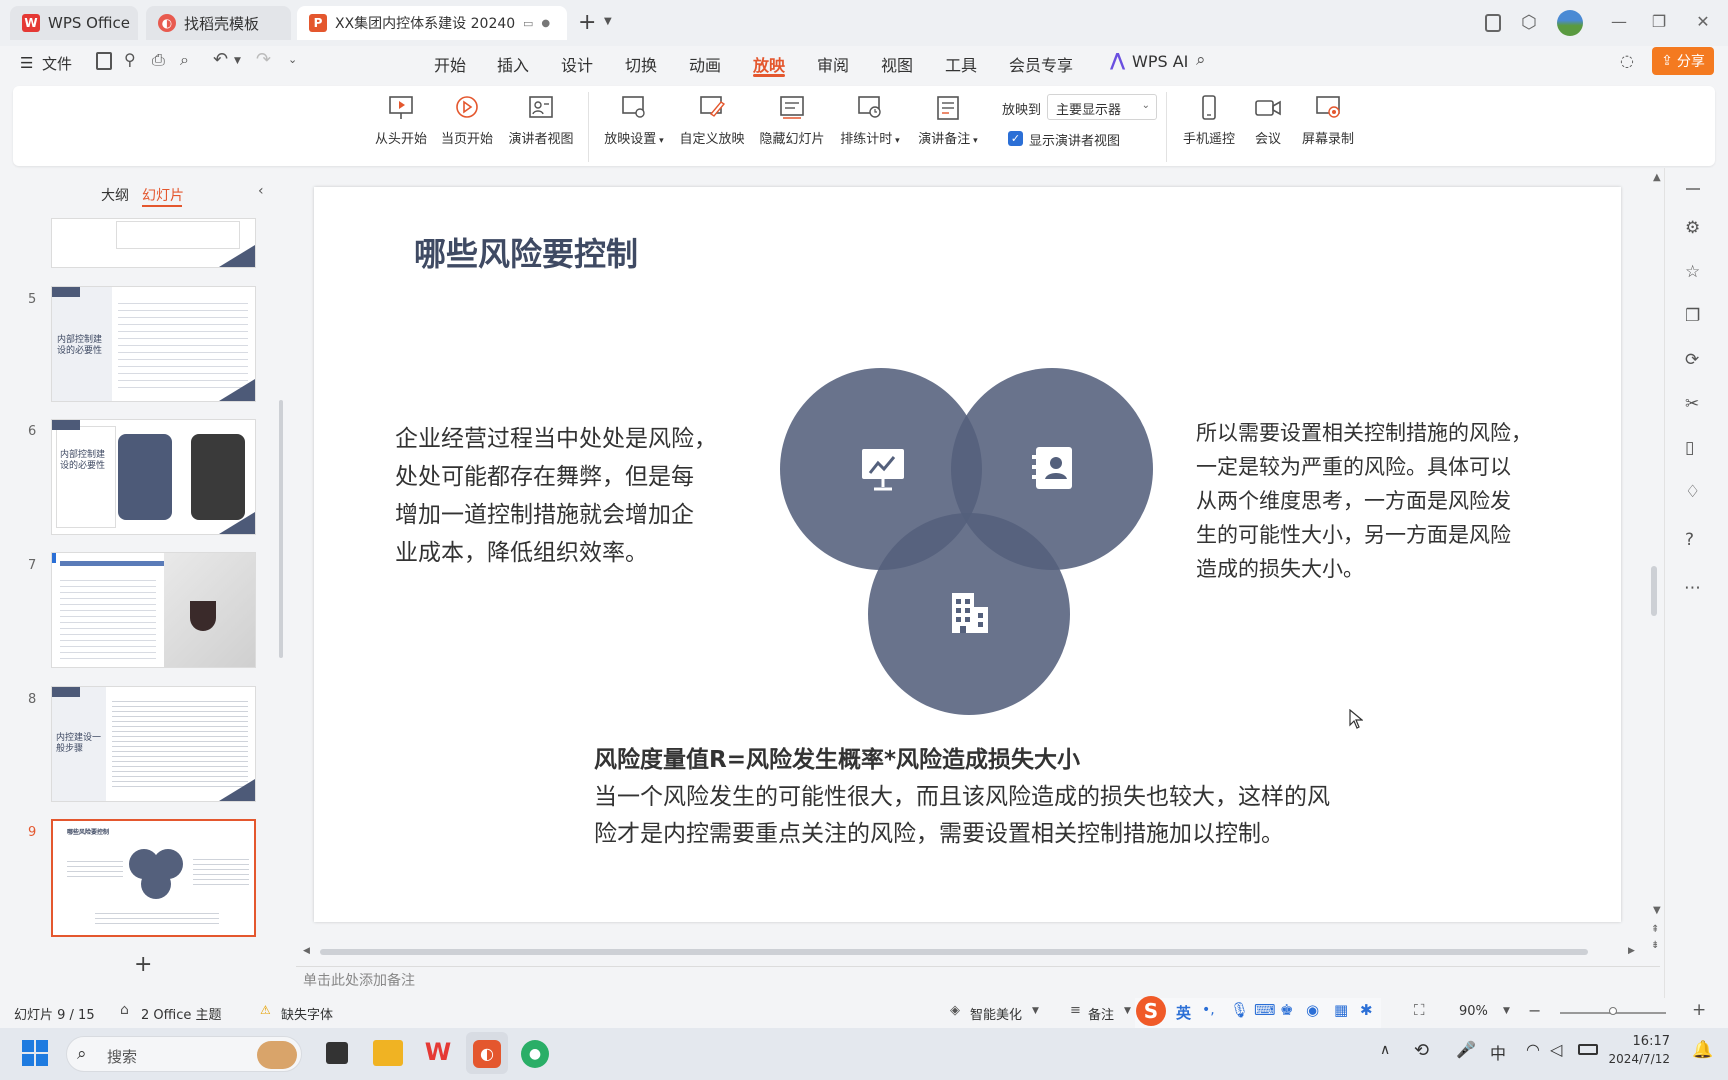 The height and width of the screenshot is (1080, 1728). What do you see at coordinates (467, 120) in the screenshot?
I see `play-from-current-button: 当页开始` at bounding box center [467, 120].